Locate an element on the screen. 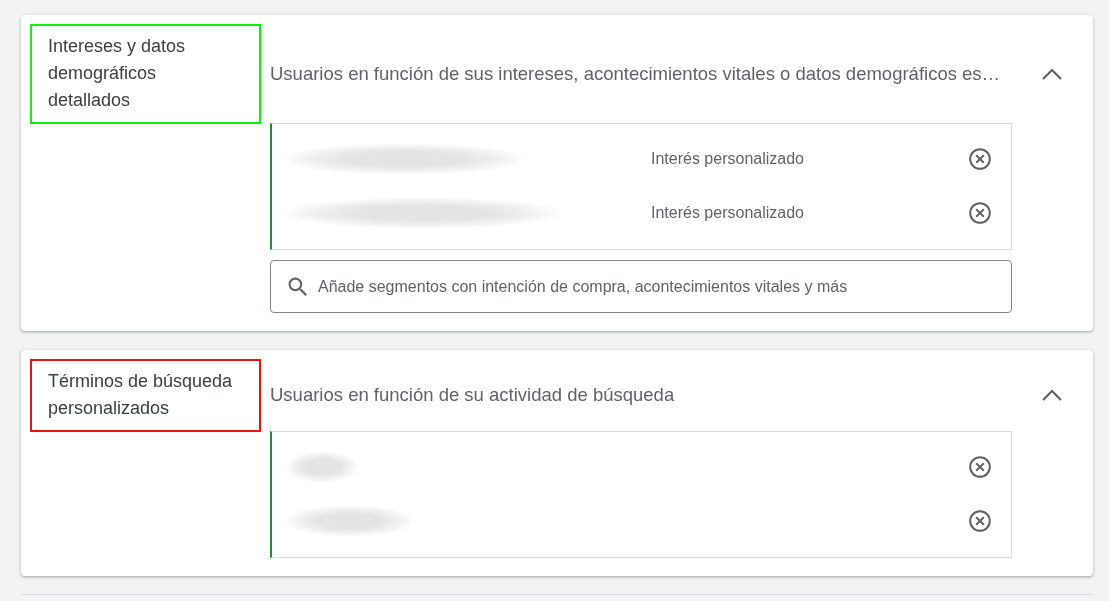 The width and height of the screenshot is (1109, 601). search-field: Añade segmentos con intención de compra, acontecimientos vitales y más is located at coordinates (641, 286).